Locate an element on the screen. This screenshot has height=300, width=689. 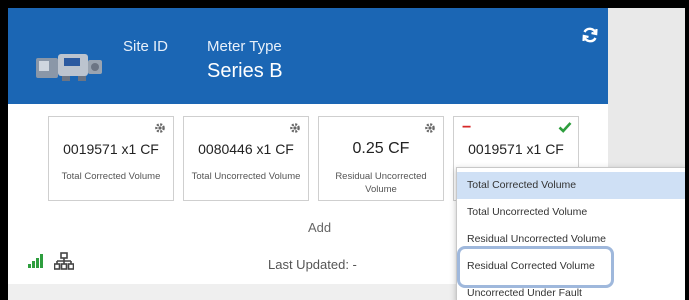
remove-tile-button: − is located at coordinates (466, 128).